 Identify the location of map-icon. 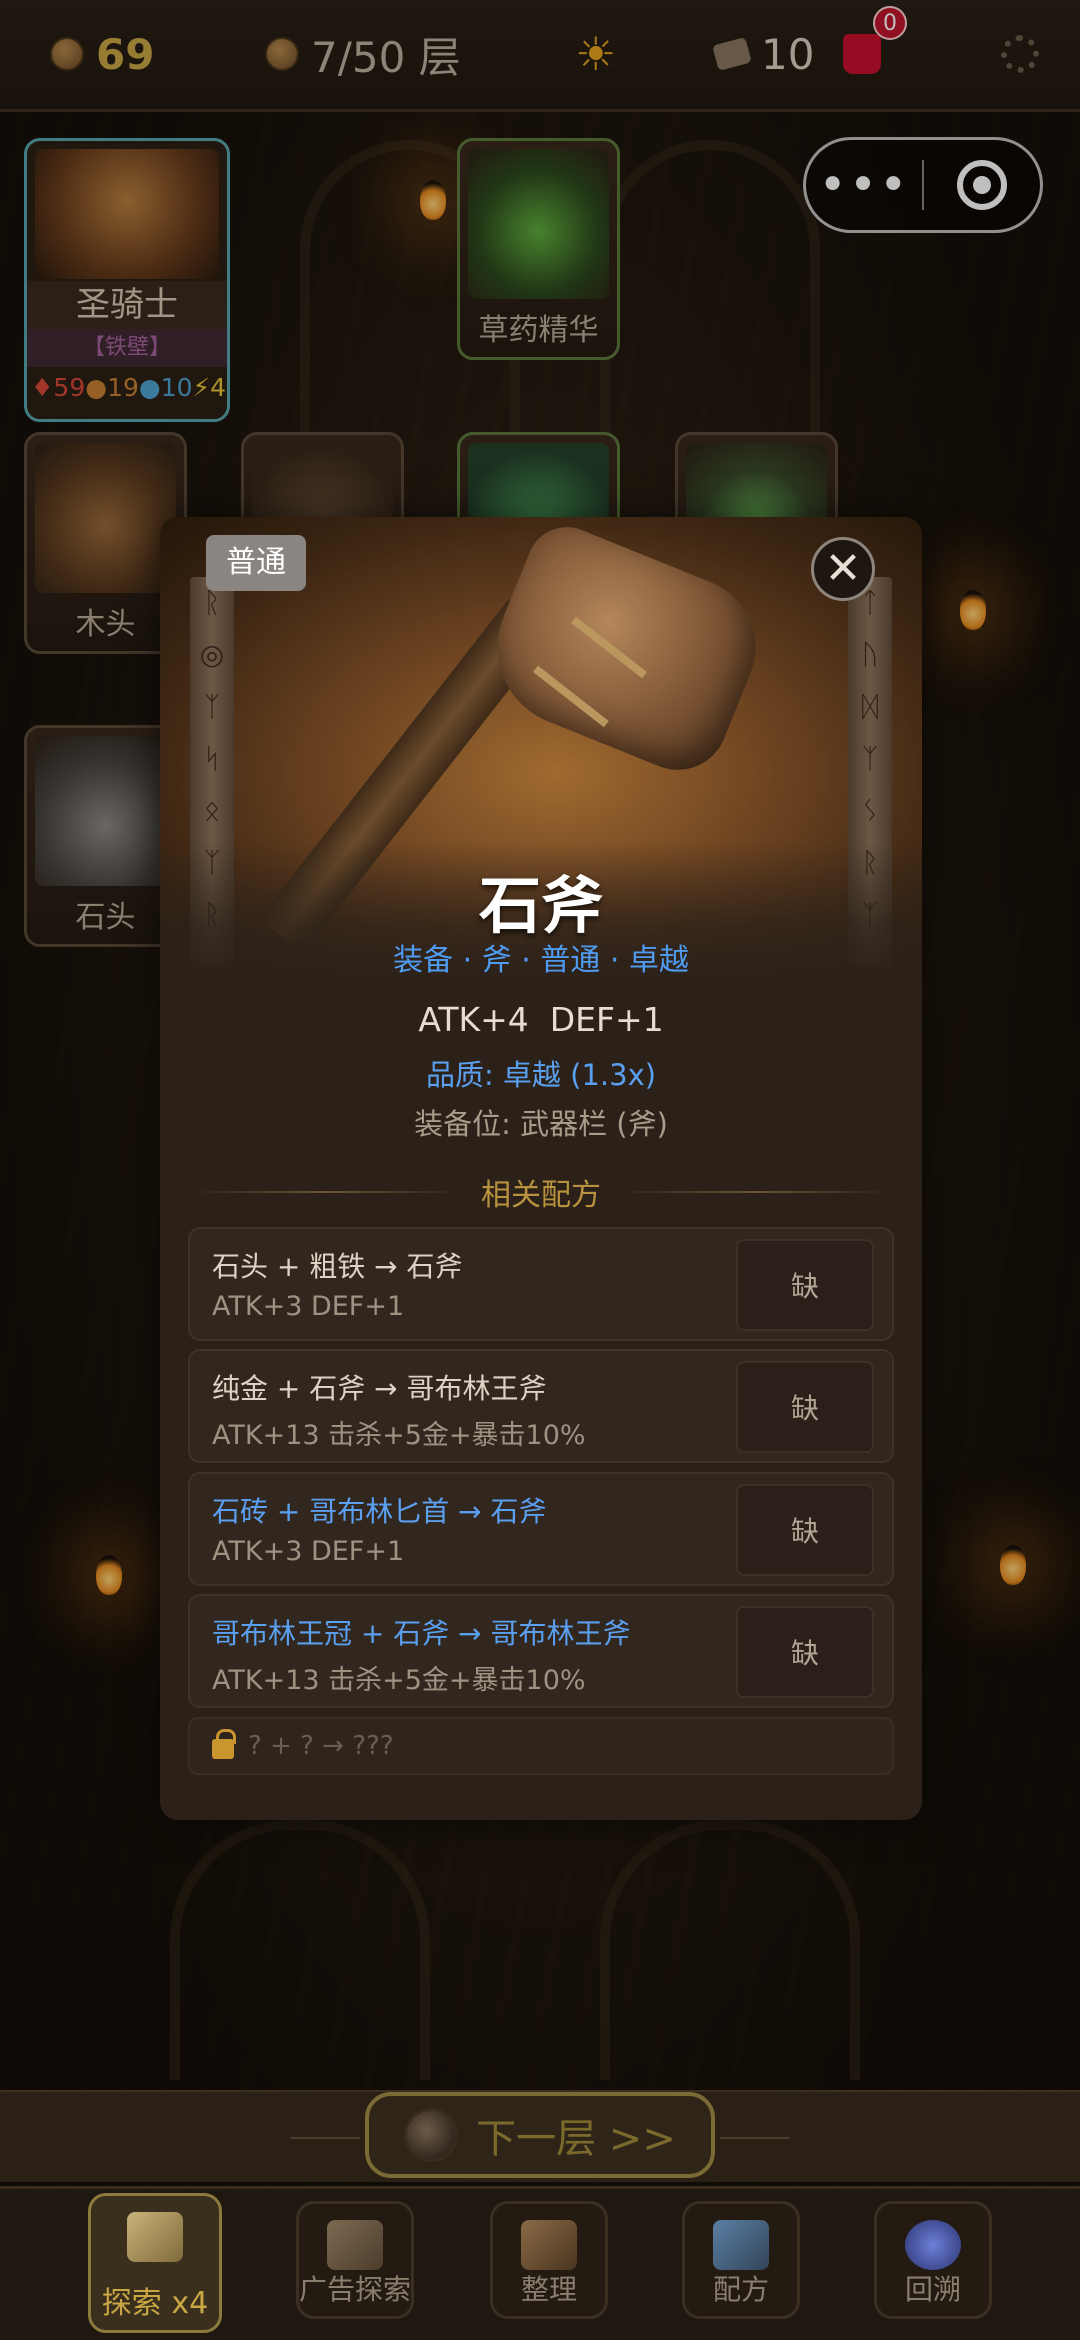
(155, 2237).